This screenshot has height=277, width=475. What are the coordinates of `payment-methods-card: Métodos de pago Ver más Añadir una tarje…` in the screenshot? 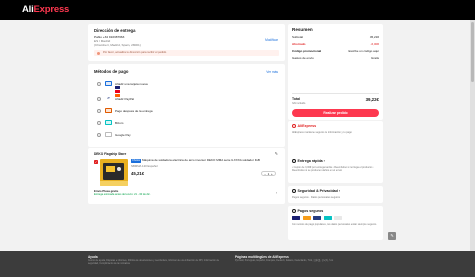 It's located at (186, 105).